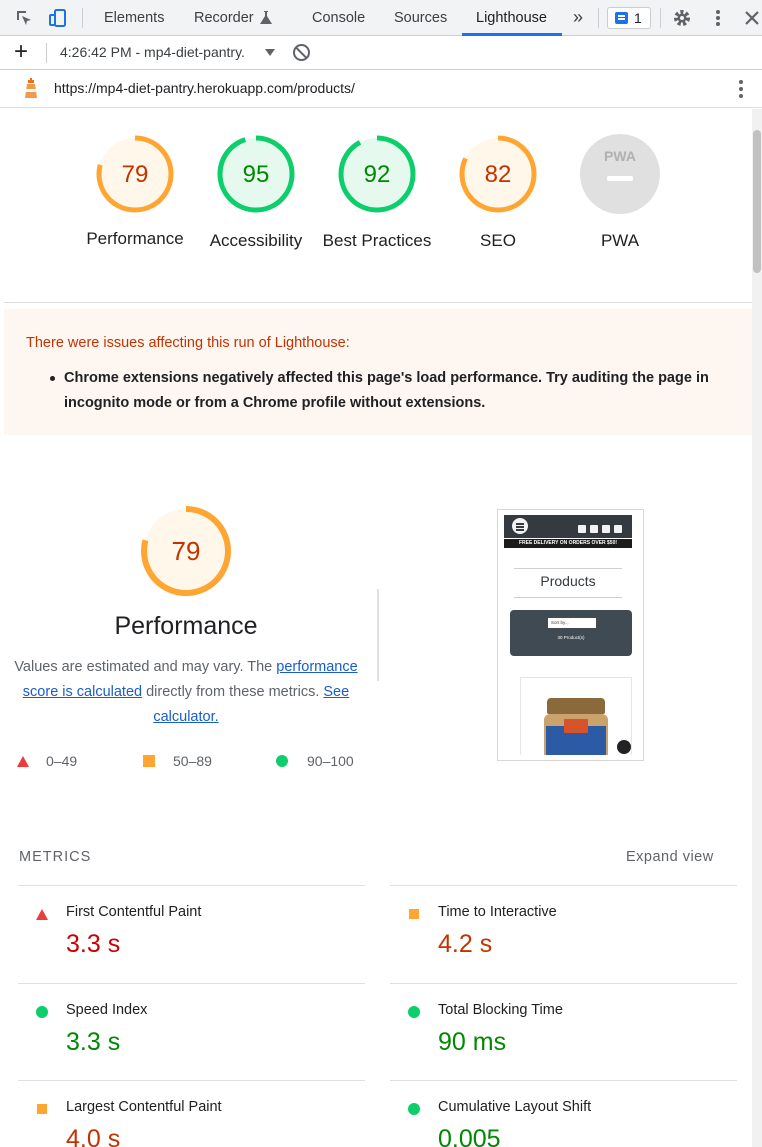  Describe the element at coordinates (420, 18) in the screenshot. I see `tab-sources: Sources` at that location.